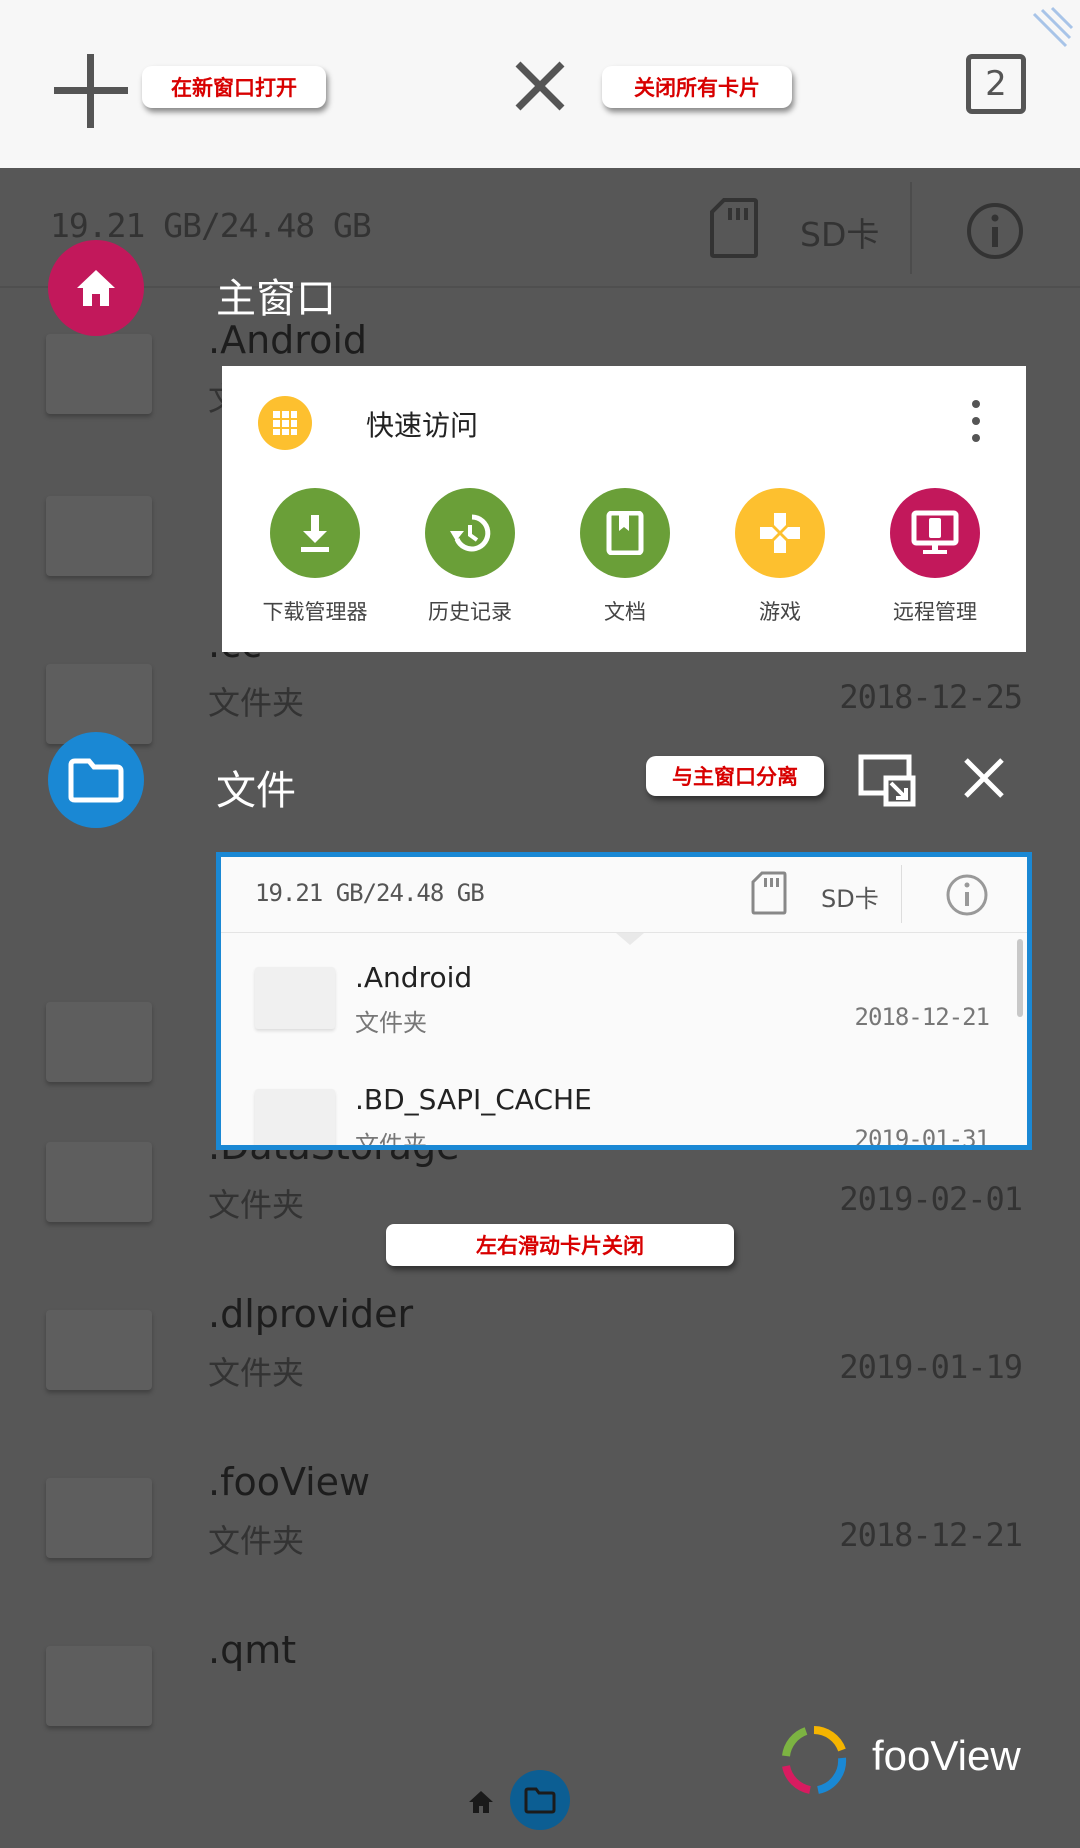  Describe the element at coordinates (540, 1378) in the screenshot. I see `list-item: .dlprovider 文件夹 2019-01-19` at that location.